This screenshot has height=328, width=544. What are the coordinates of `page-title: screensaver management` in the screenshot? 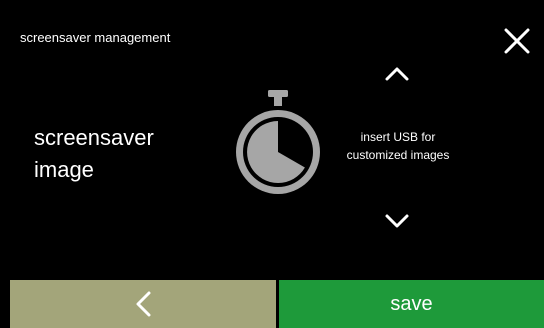 It's located at (95, 37).